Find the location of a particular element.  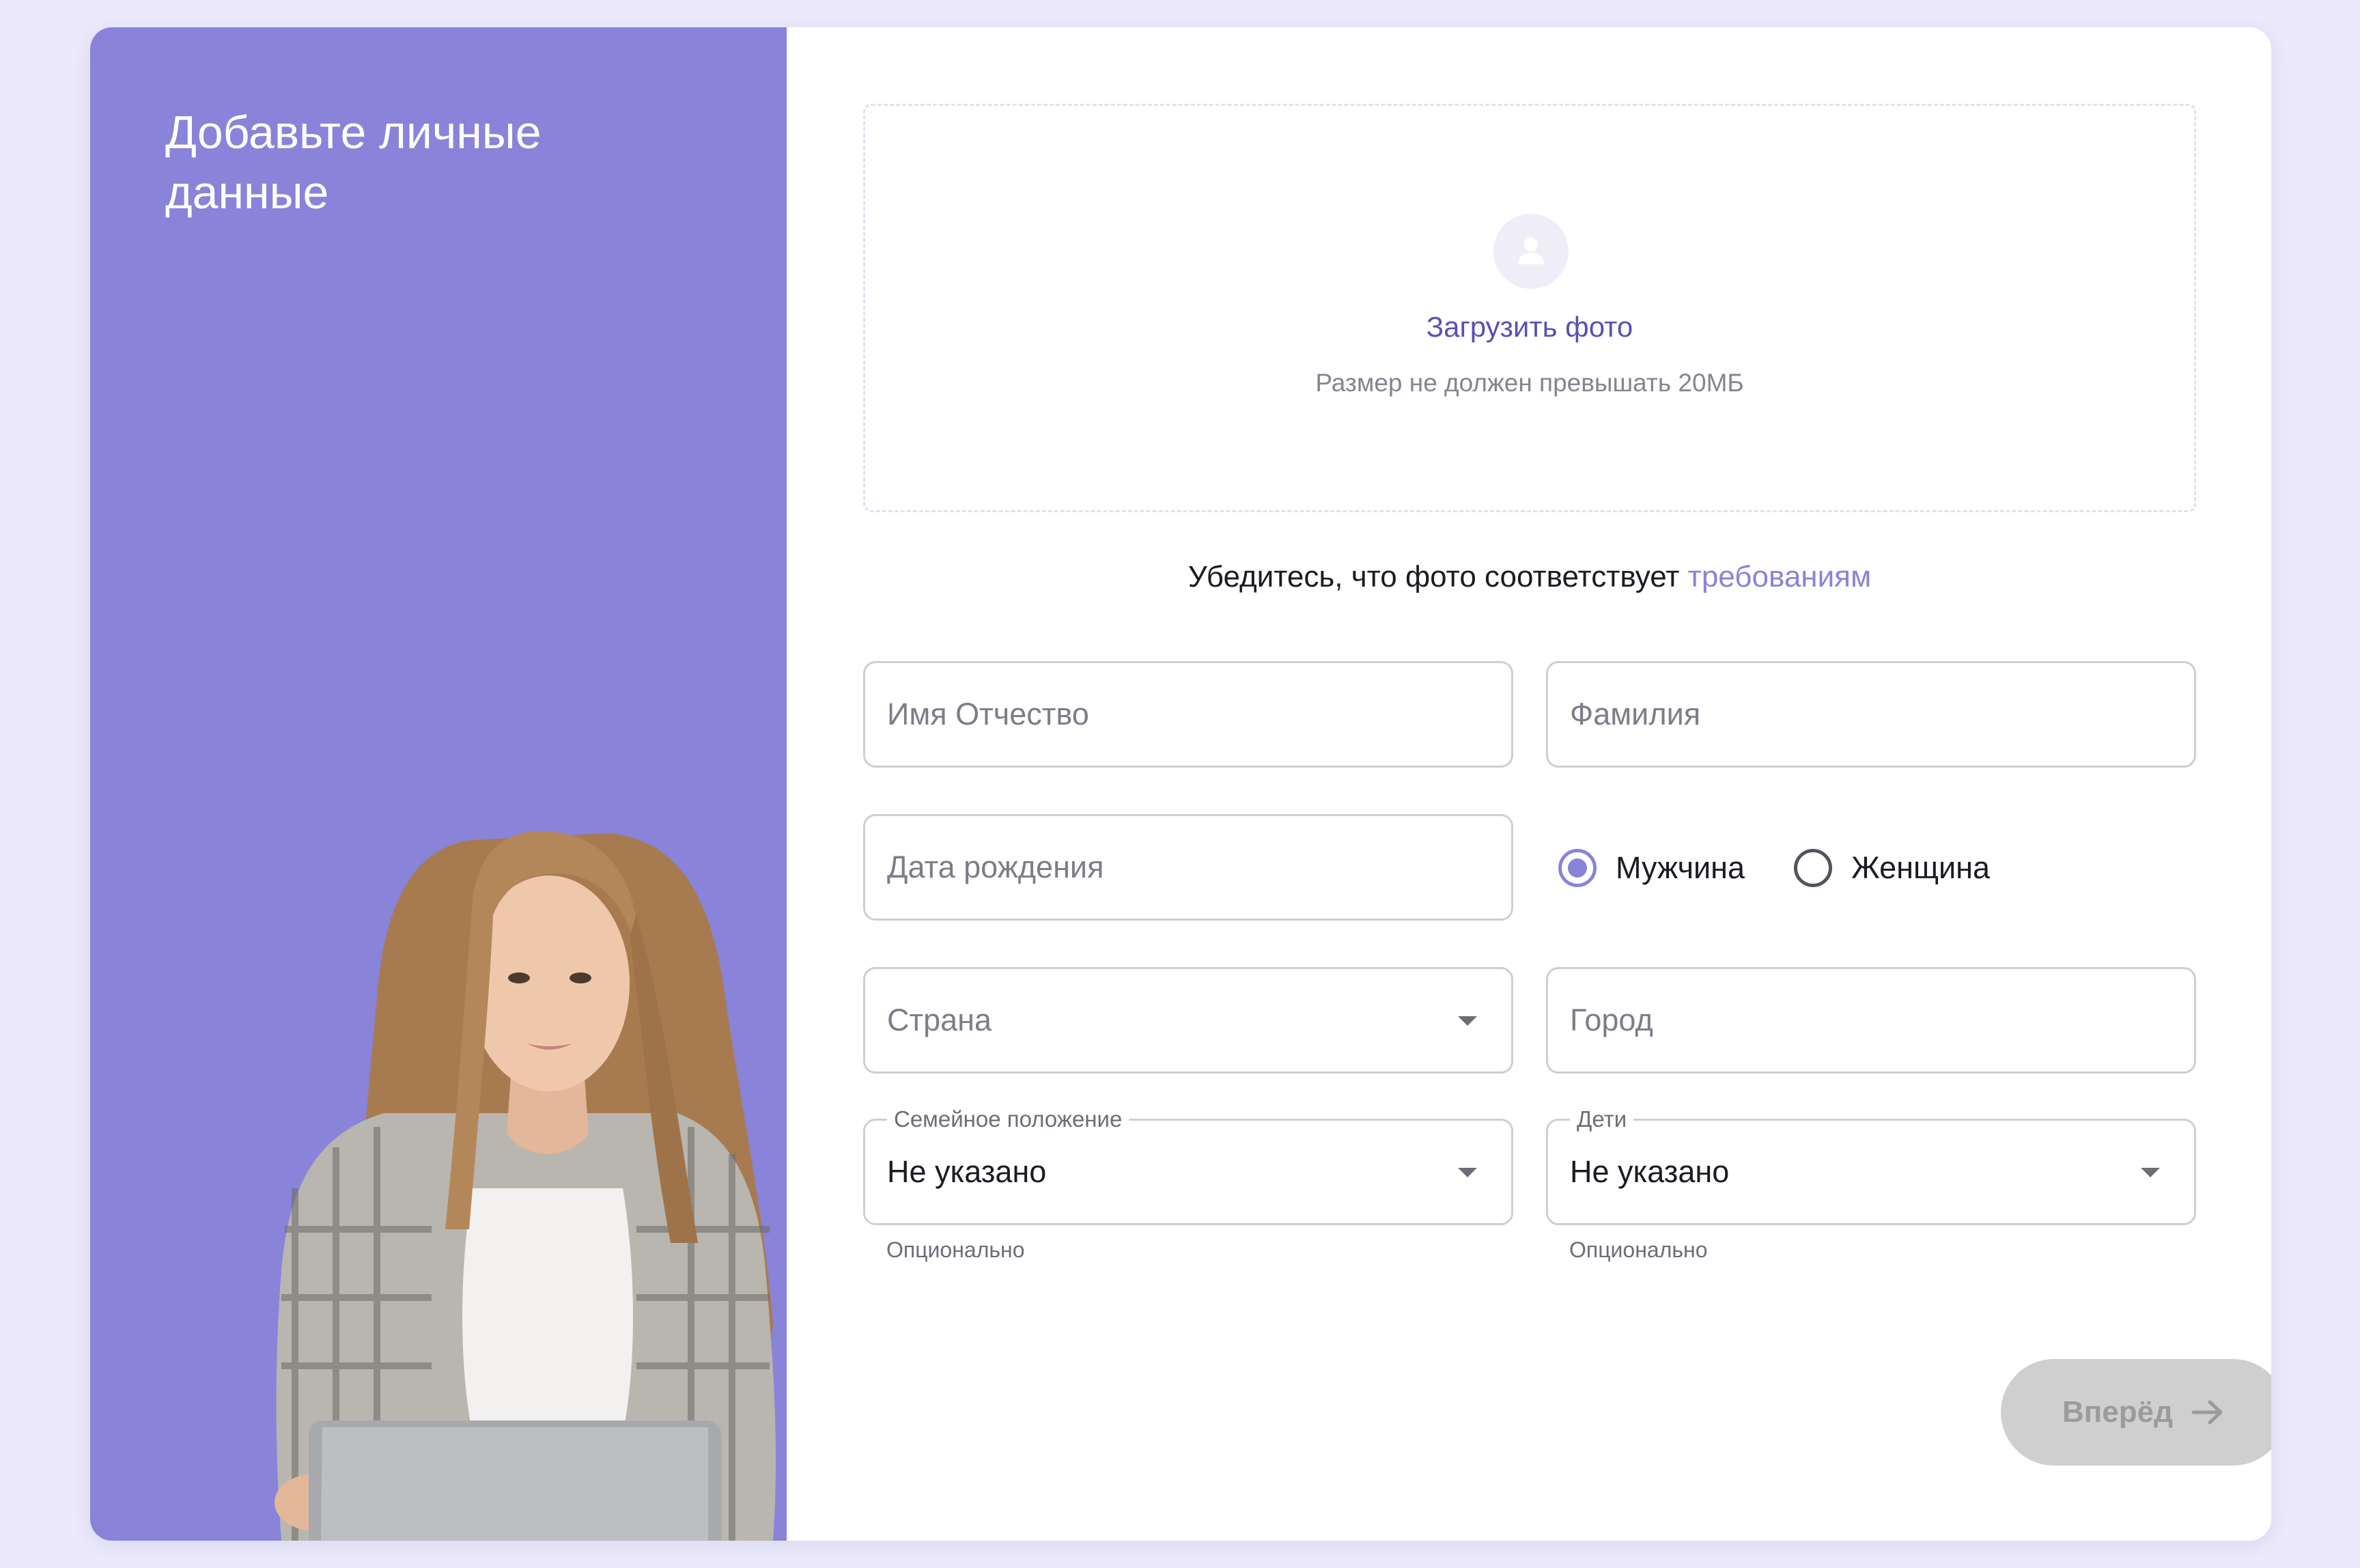

first-name-input is located at coordinates (1188, 715).